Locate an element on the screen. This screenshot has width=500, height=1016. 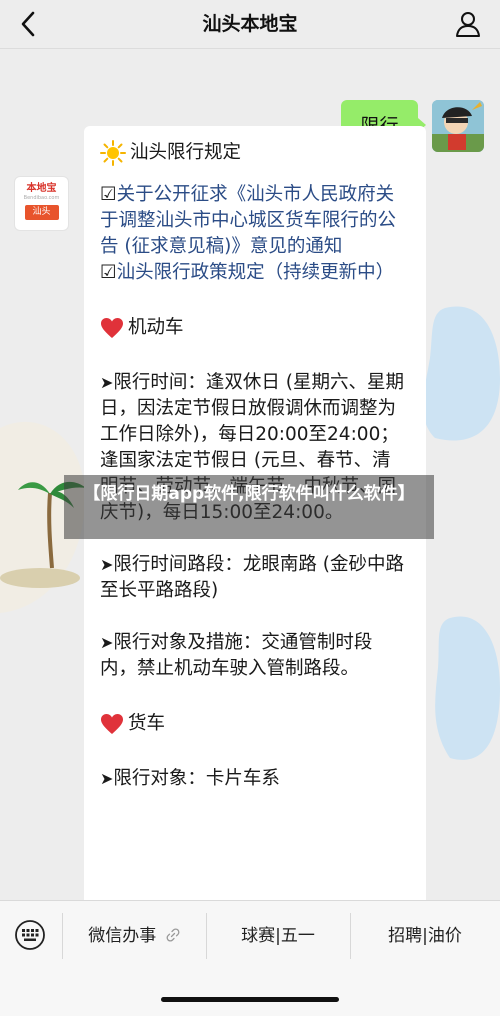
home-indicator is located at coordinates (250, 999).